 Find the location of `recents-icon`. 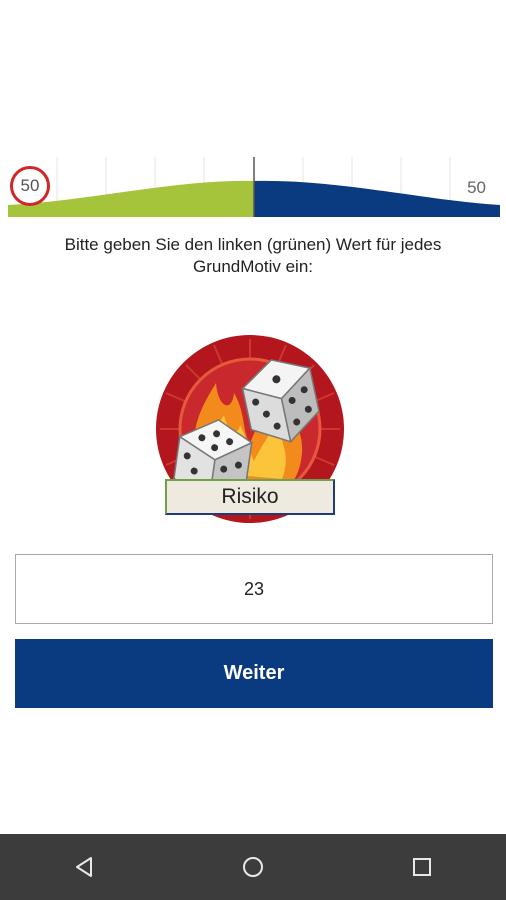

recents-icon is located at coordinates (422, 867).